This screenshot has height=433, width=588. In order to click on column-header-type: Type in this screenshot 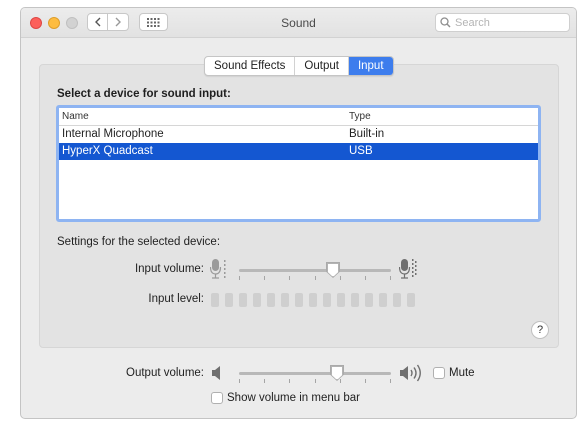, I will do `click(360, 116)`.